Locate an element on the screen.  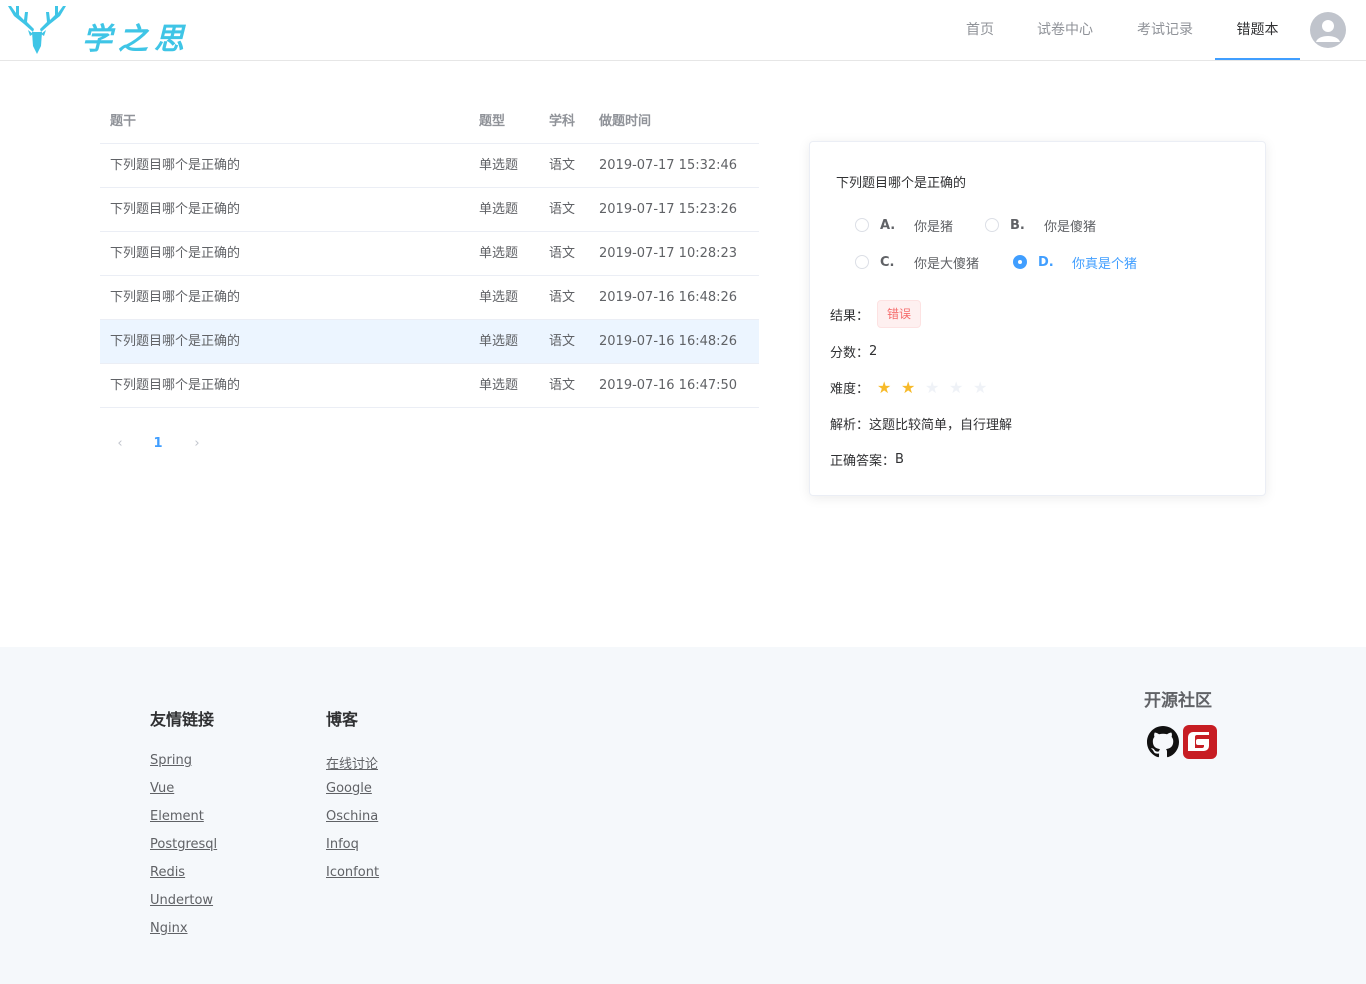
answer-value: B is located at coordinates (899, 459).